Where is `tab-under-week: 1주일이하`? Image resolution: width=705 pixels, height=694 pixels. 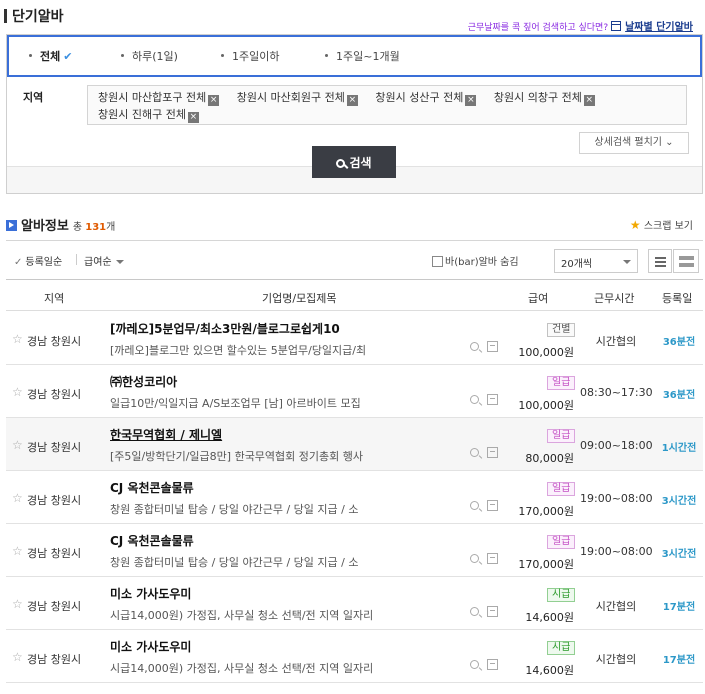 tab-under-week: 1주일이하 is located at coordinates (250, 56).